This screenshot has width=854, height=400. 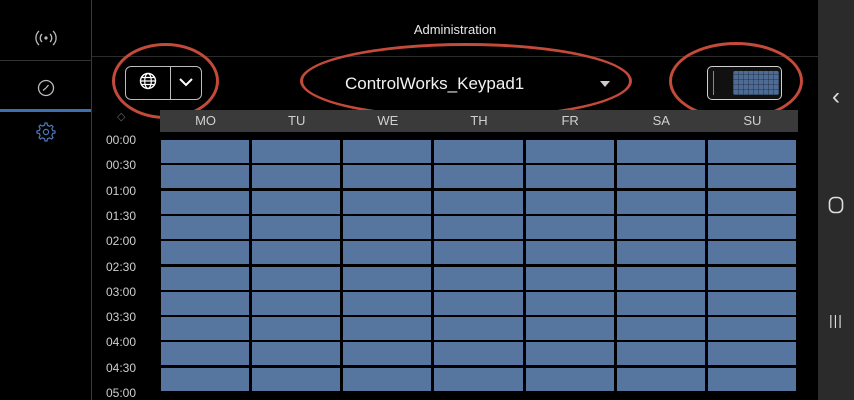 What do you see at coordinates (46, 40) in the screenshot?
I see `rail-item-broadcast` at bounding box center [46, 40].